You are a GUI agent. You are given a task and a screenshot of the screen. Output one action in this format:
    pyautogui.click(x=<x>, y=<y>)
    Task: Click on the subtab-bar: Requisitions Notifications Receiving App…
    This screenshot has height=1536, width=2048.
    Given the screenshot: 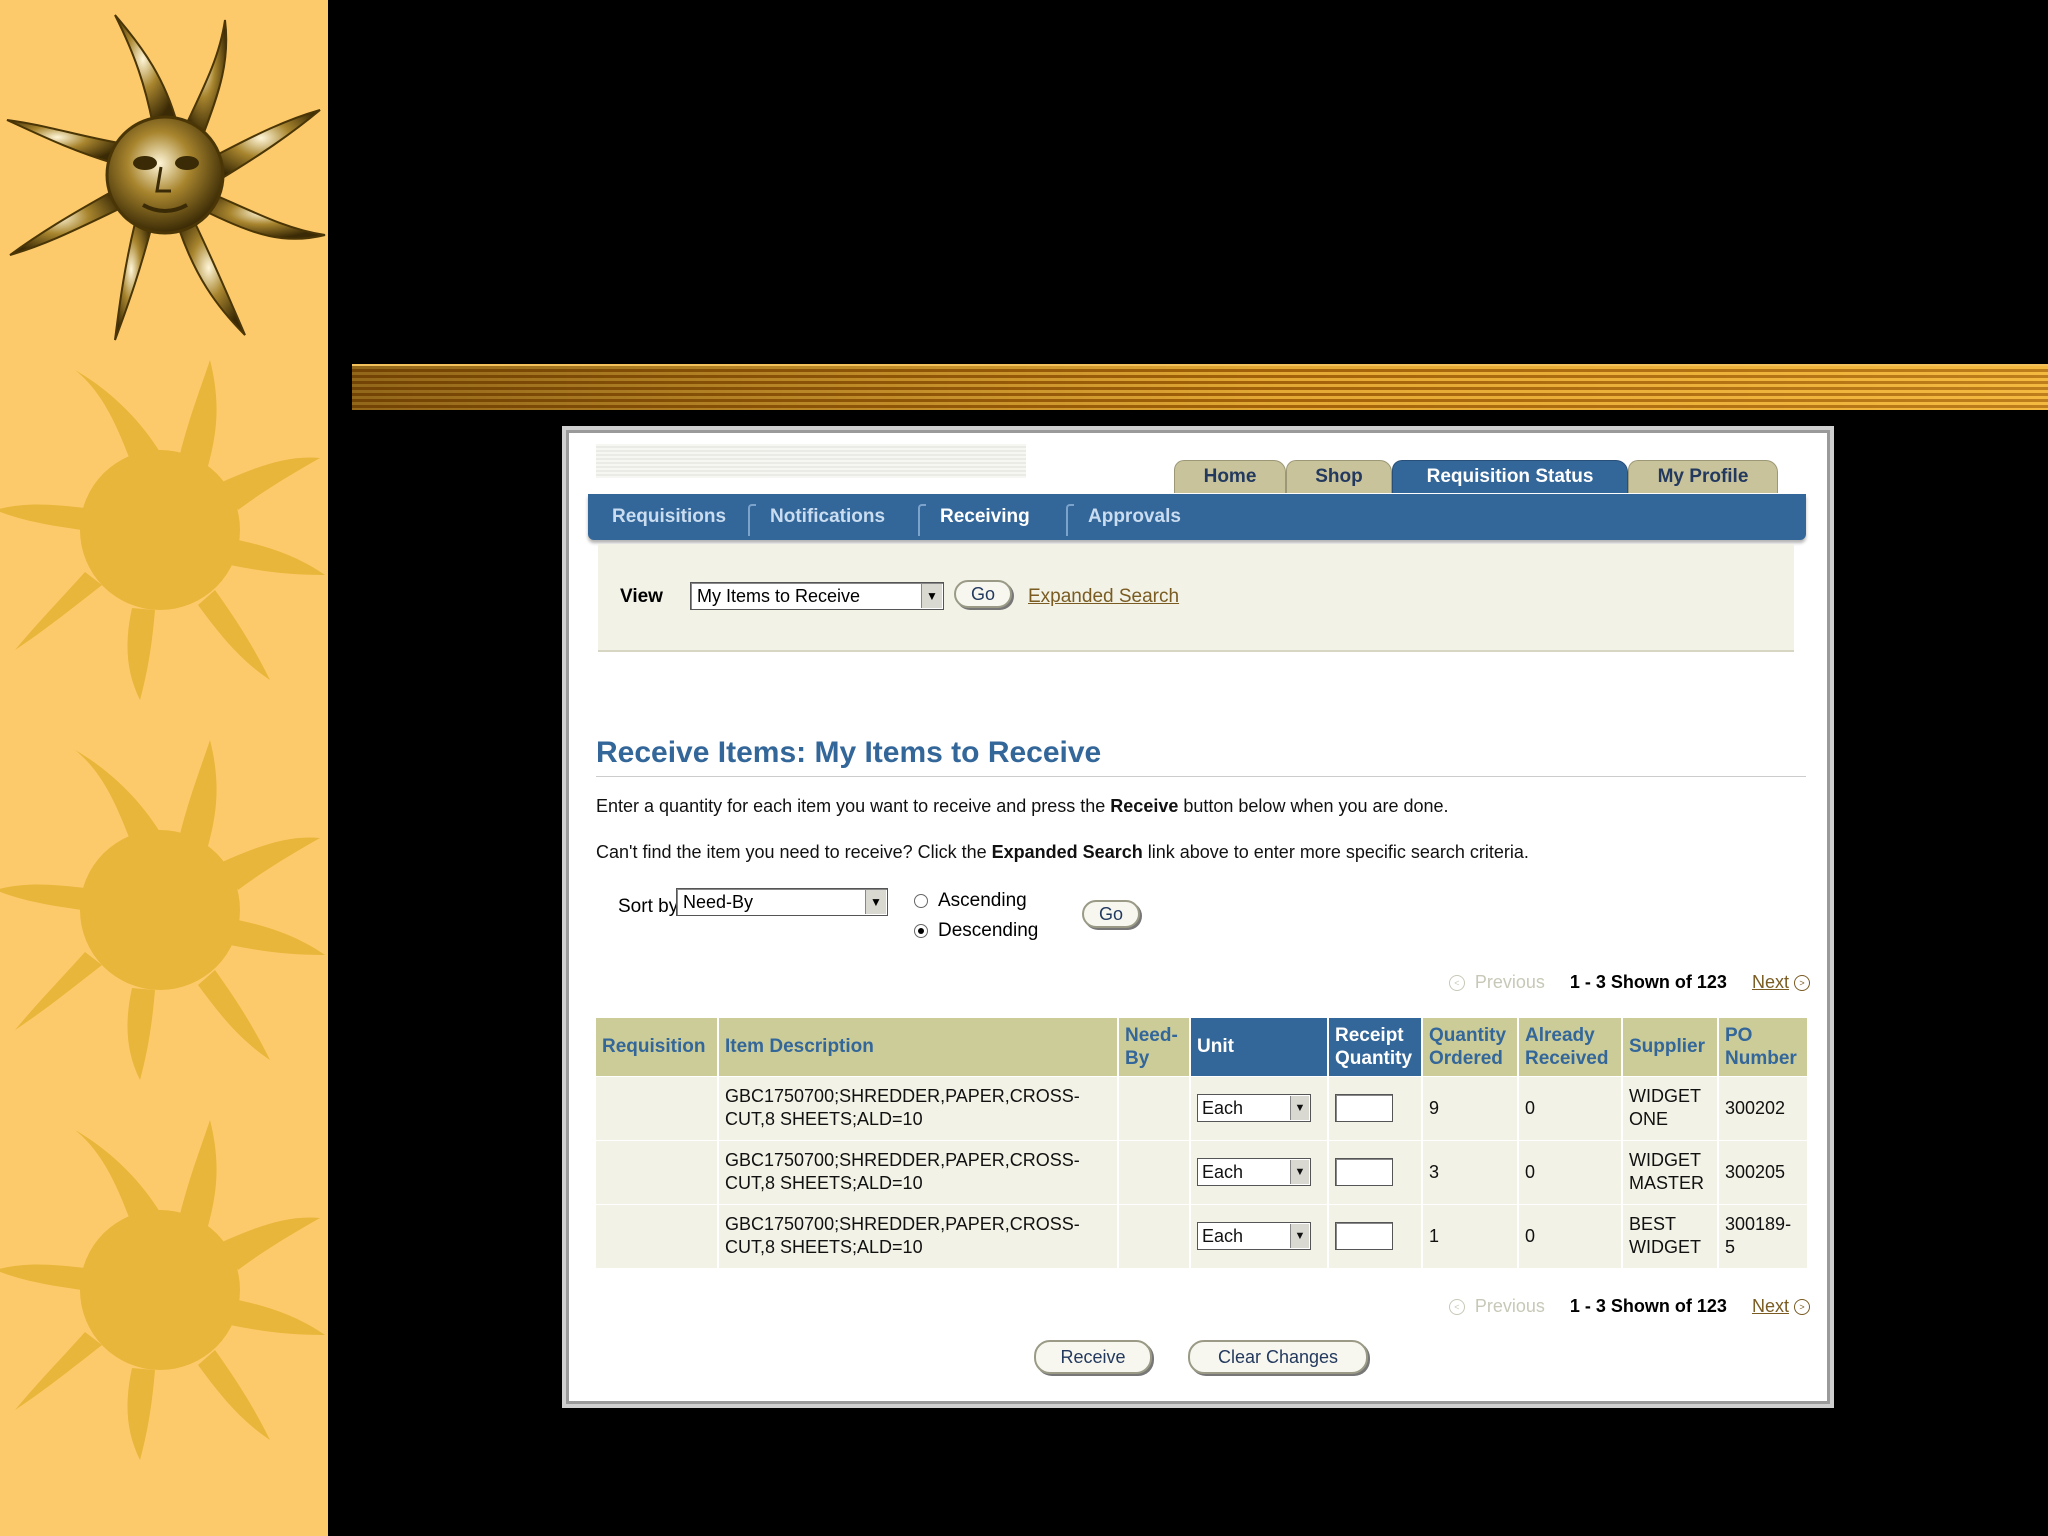 What is the action you would take?
    pyautogui.click(x=1197, y=517)
    